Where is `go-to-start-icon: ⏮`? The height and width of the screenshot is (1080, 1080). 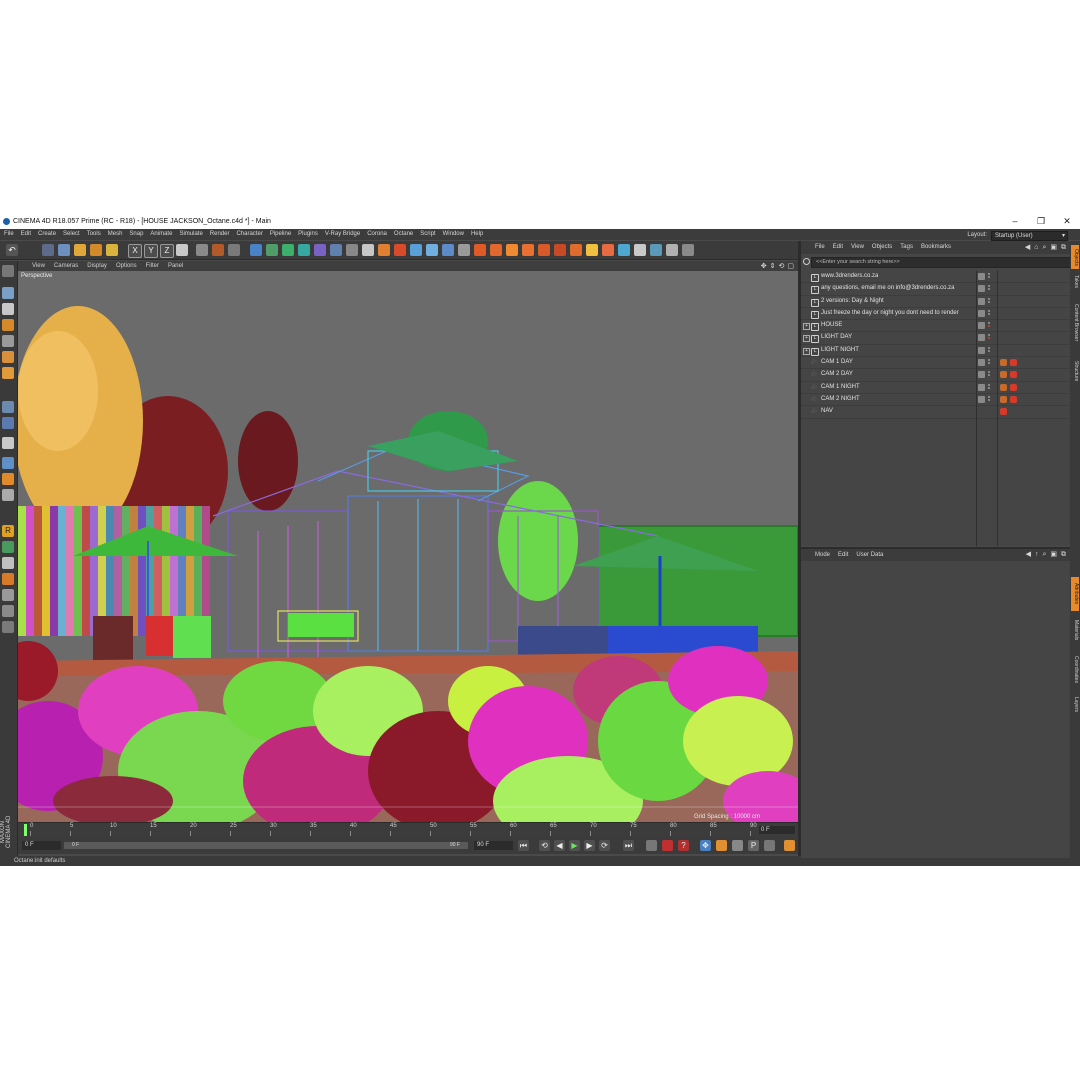
go-to-start-icon: ⏮ is located at coordinates (523, 845).